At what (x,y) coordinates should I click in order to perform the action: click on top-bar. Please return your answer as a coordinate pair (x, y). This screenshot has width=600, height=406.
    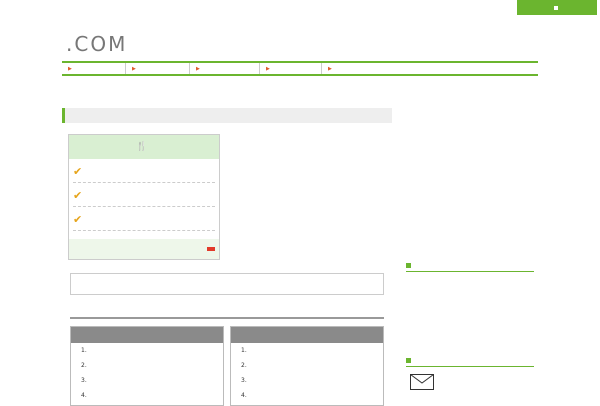
    Looking at the image, I should click on (300, 9).